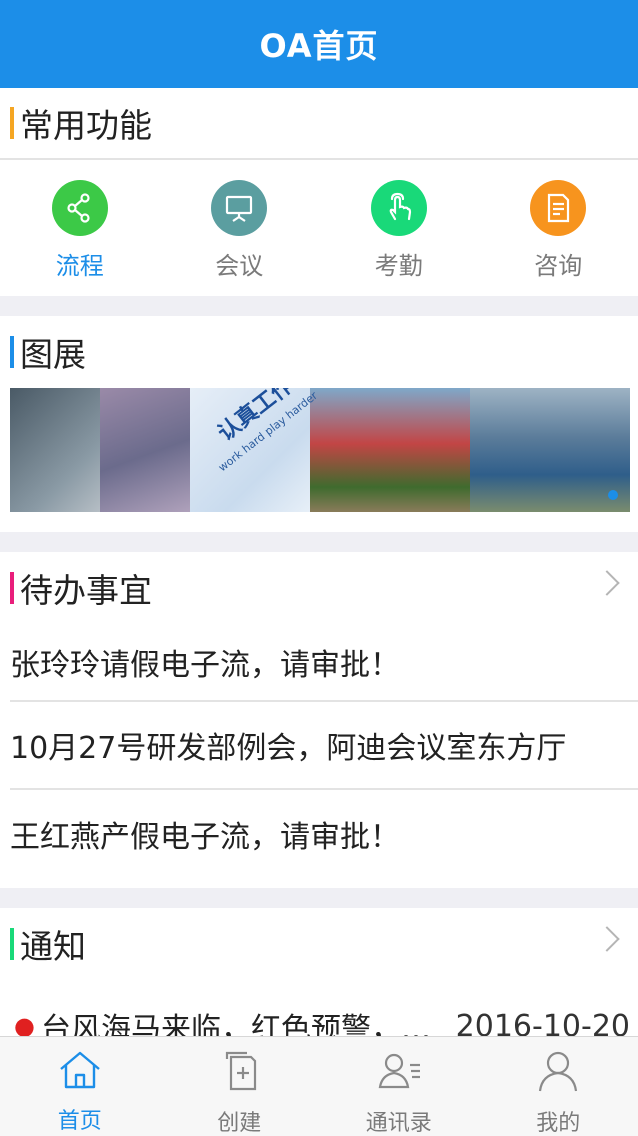 The width and height of the screenshot is (638, 1136). I want to click on share-nodes-icon, so click(79, 208).